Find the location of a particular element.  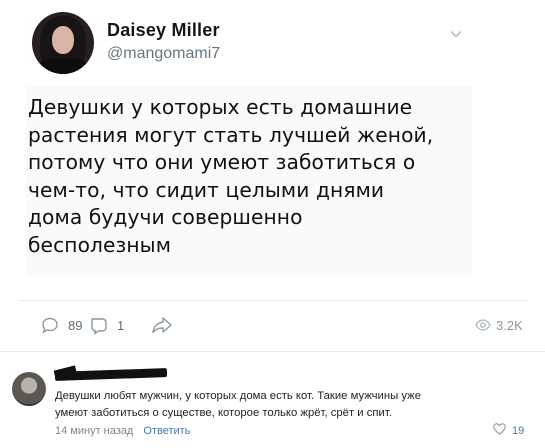

divider is located at coordinates (273, 300).